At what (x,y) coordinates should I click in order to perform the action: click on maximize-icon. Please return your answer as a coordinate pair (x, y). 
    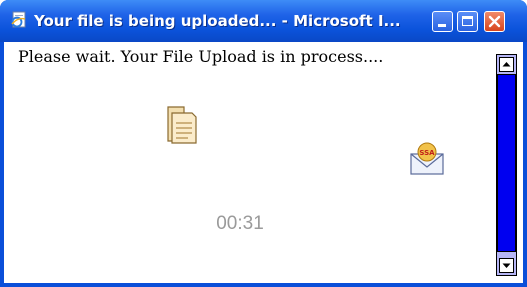
    Looking at the image, I should click on (467, 21).